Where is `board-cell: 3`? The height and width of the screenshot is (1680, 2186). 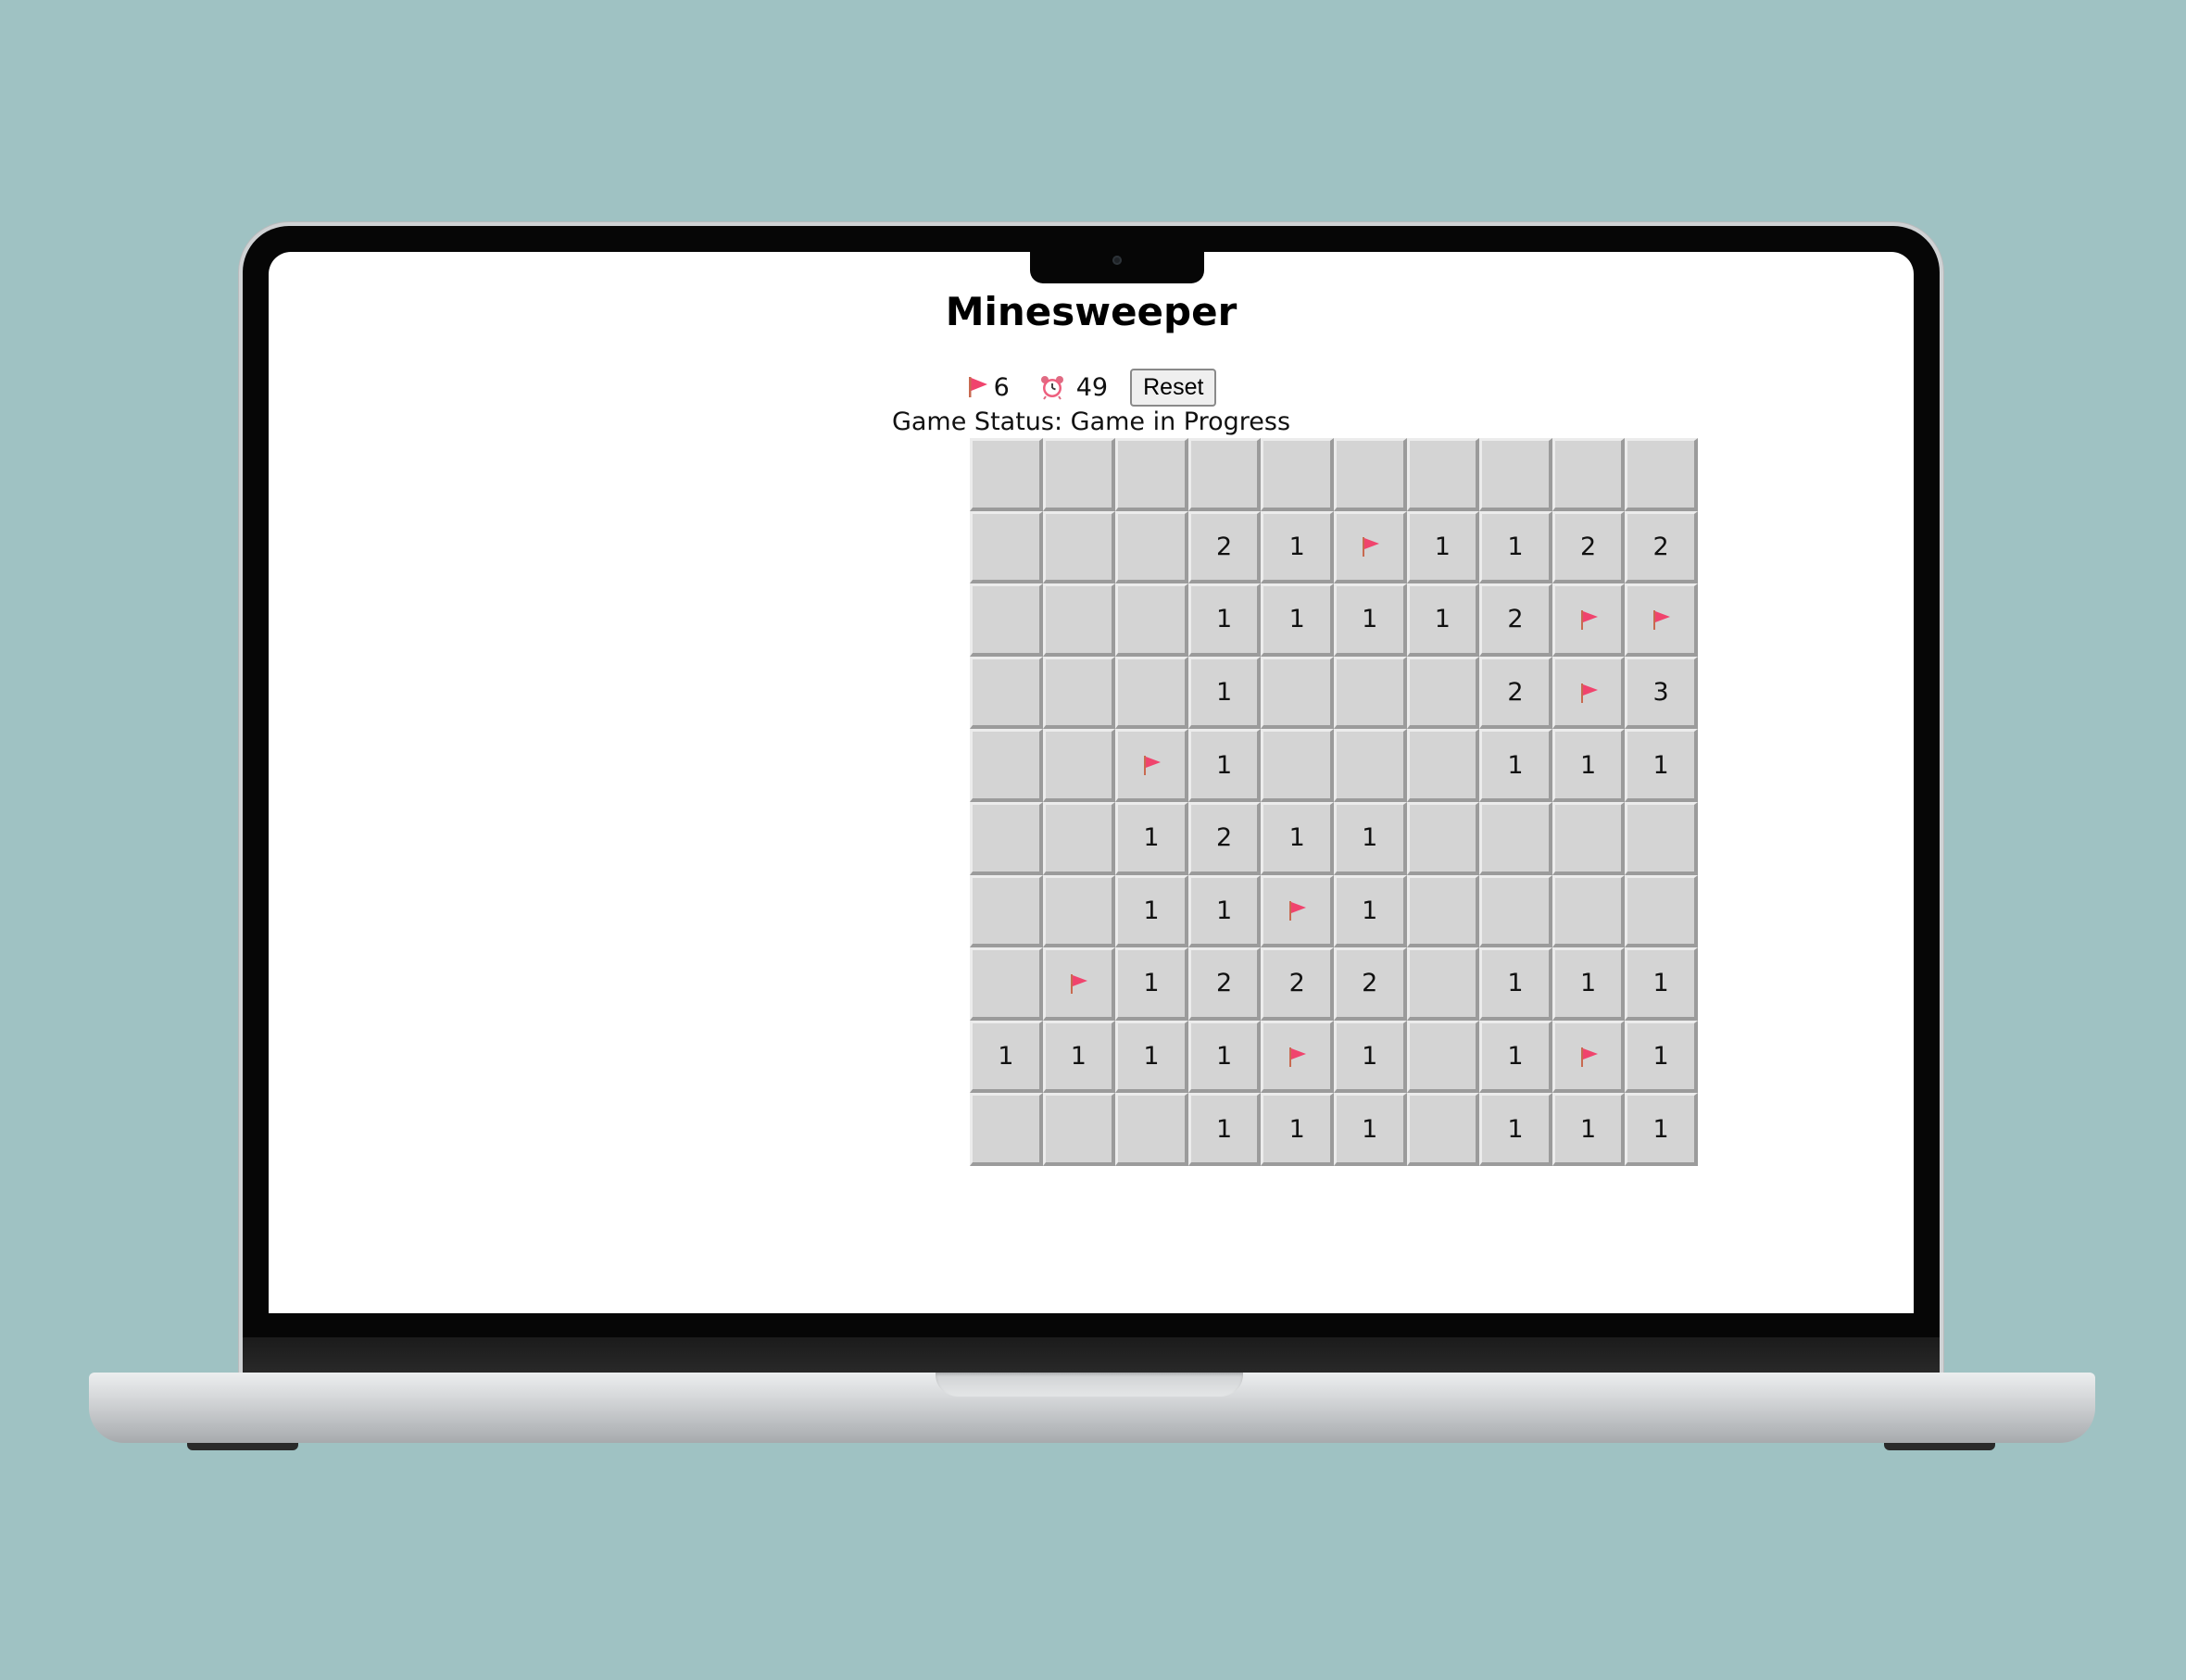
board-cell: 3 is located at coordinates (1661, 693).